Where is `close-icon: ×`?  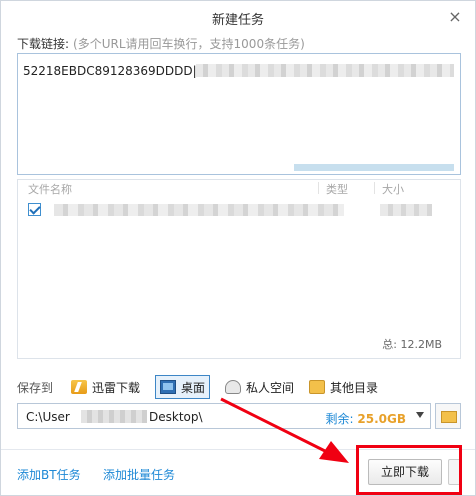
close-icon: × is located at coordinates (455, 17).